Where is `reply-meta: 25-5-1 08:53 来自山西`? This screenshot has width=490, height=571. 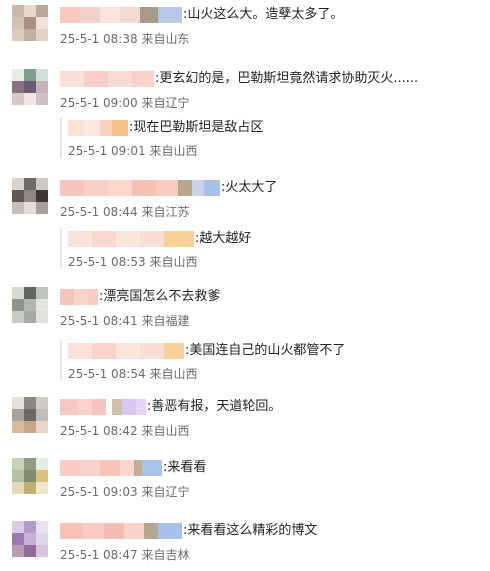 reply-meta: 25-5-1 08:53 来自山西 is located at coordinates (132, 262).